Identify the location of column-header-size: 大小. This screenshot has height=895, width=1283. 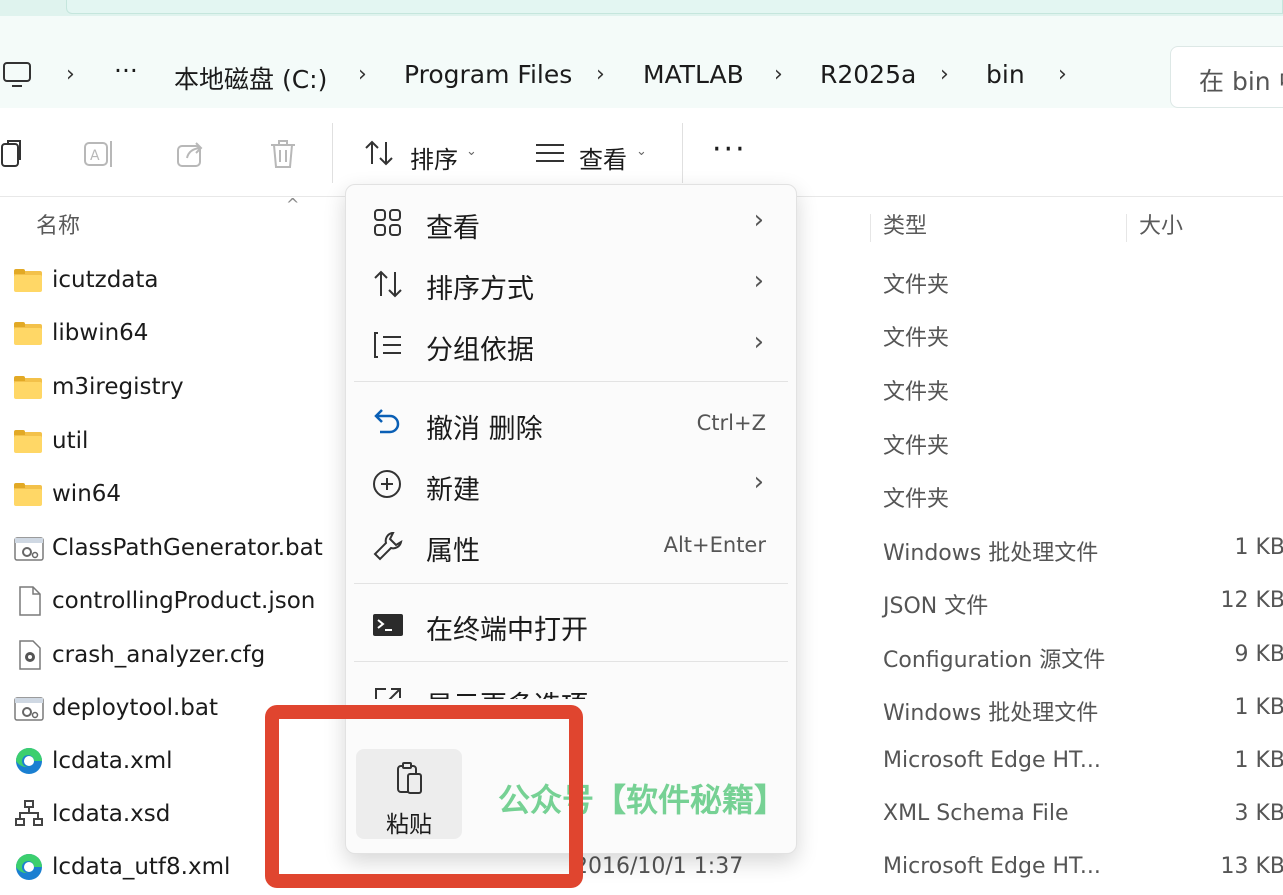
(1161, 224).